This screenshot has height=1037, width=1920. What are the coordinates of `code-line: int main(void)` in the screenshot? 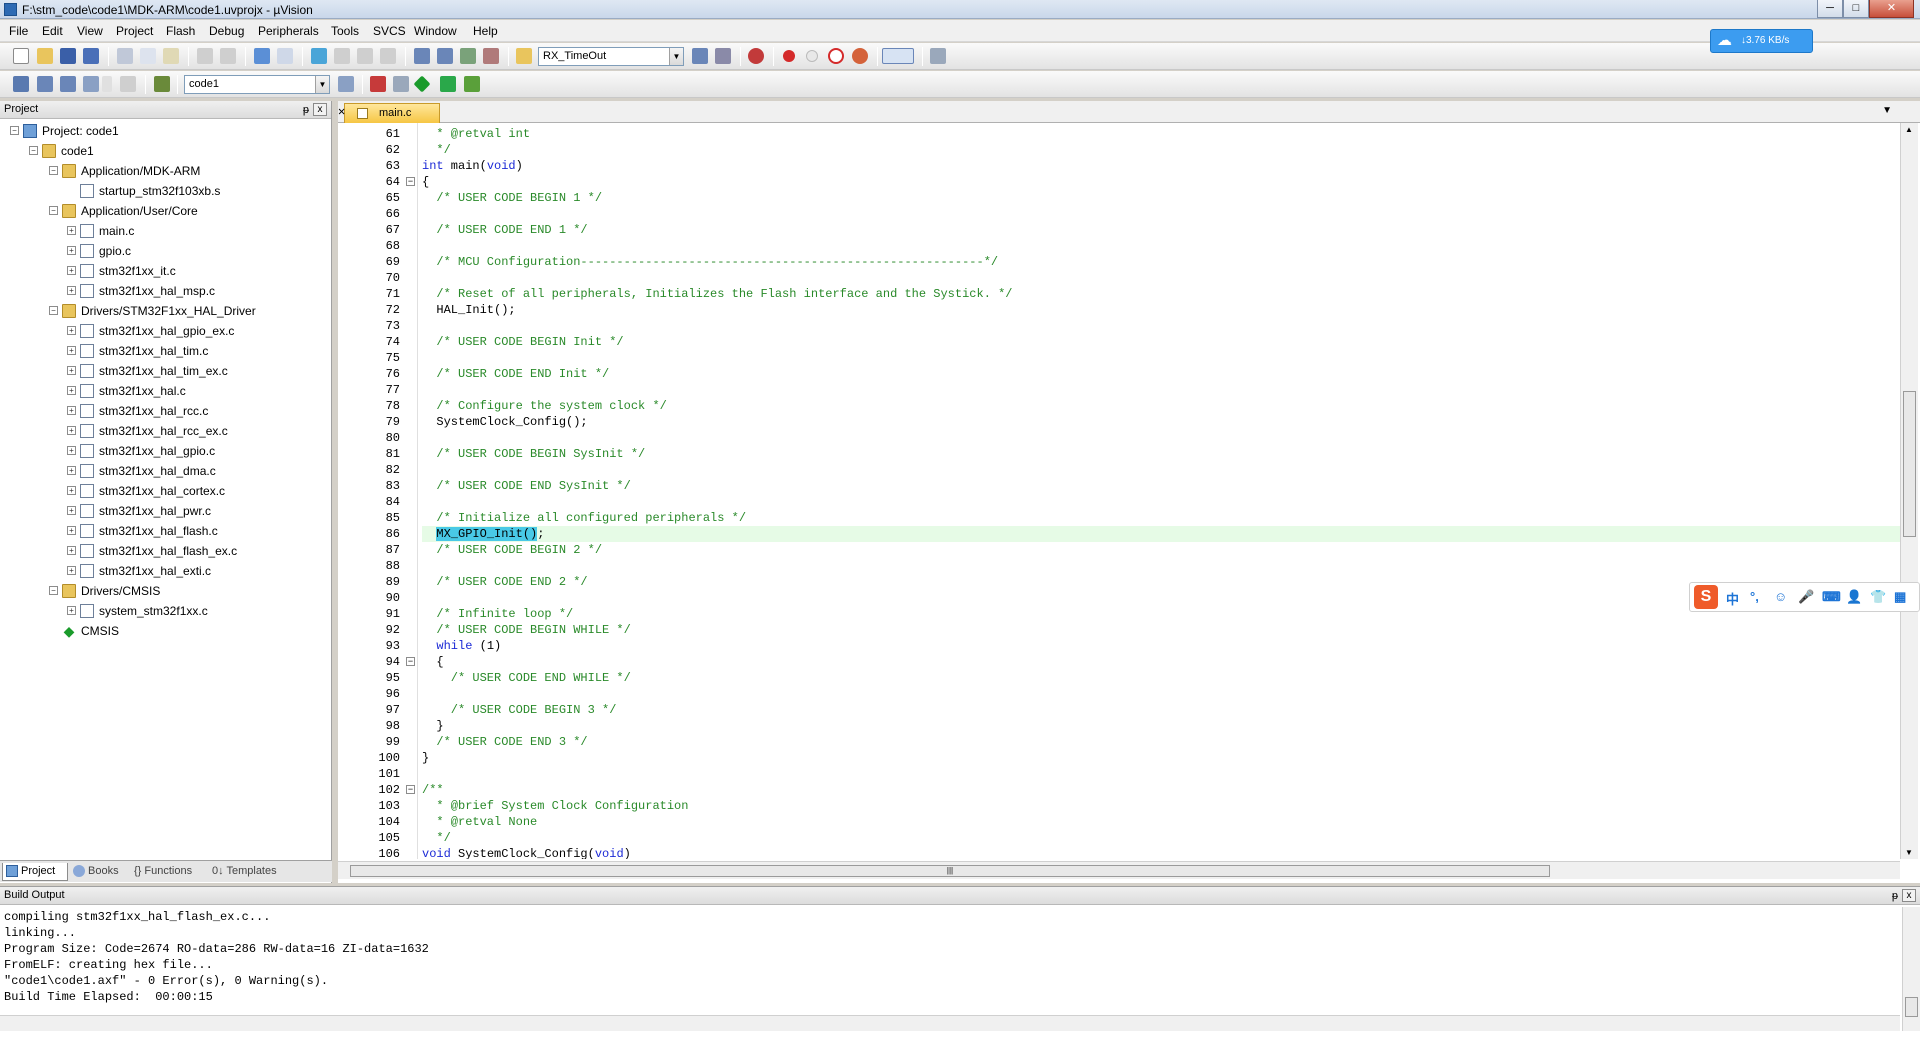 It's located at (1161, 166).